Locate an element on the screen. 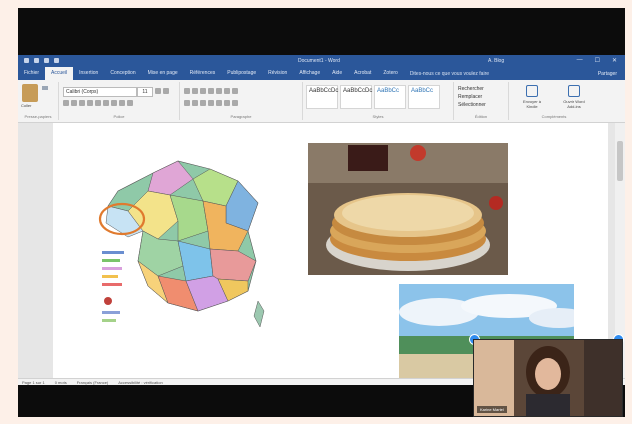 This screenshot has height=424, width=632. tab-mailings: Publipostage is located at coordinates (241, 73).